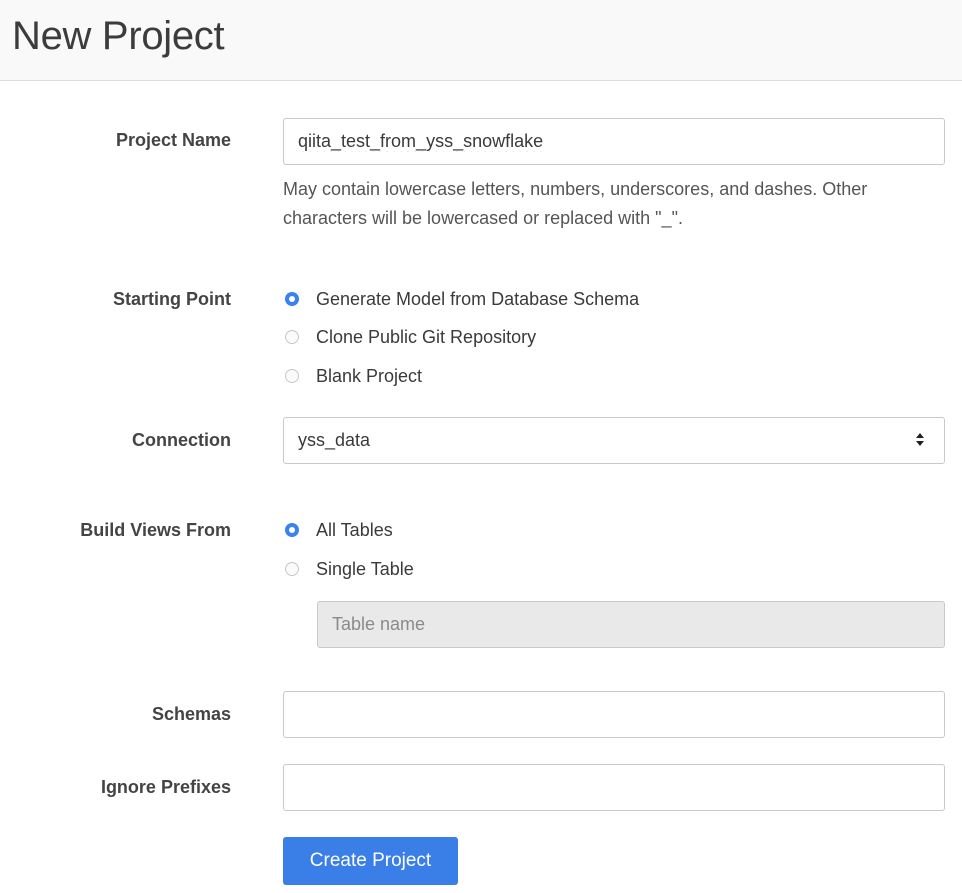 The width and height of the screenshot is (962, 893). I want to click on radio-blank-project: Blank Project, so click(352, 376).